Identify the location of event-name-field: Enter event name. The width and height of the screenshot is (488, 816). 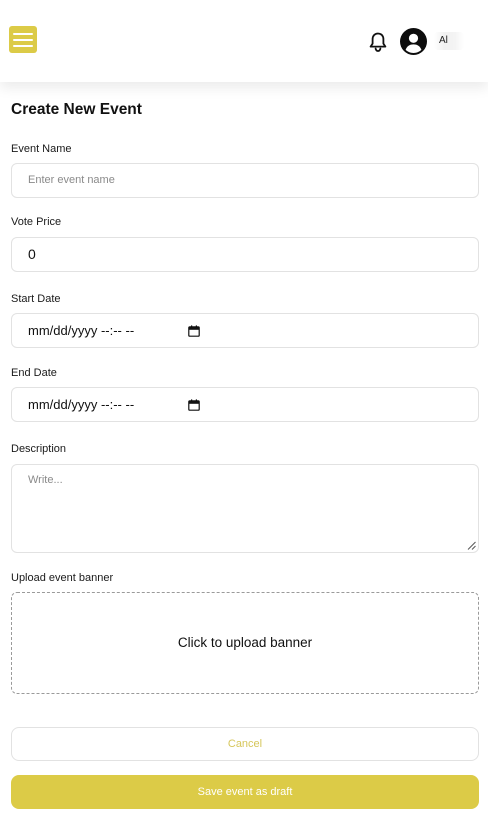
(245, 180).